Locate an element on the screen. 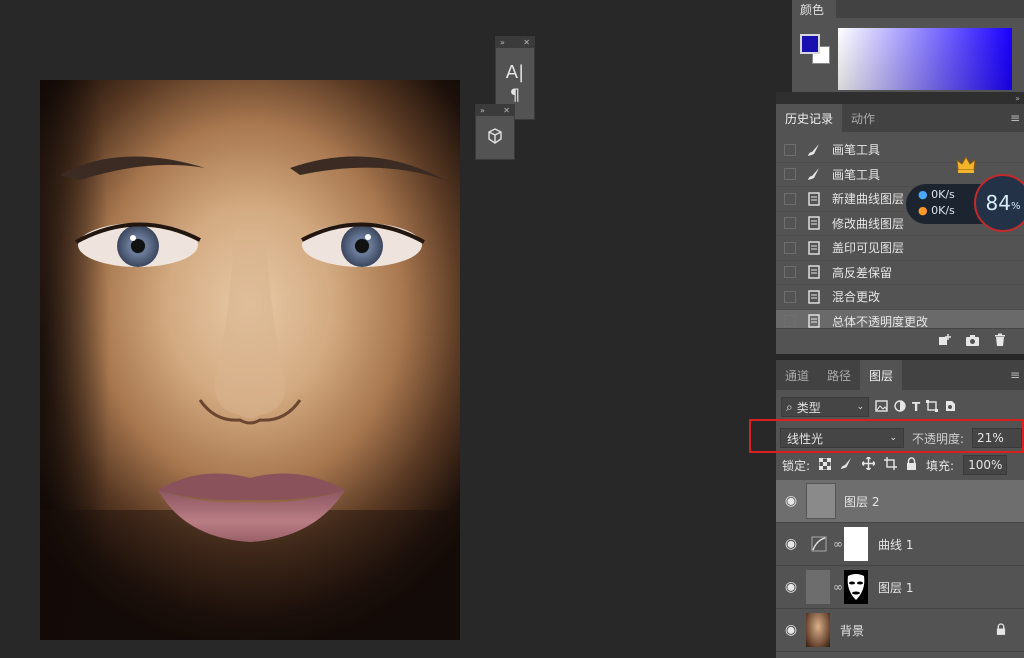  smart-object-filter-icon is located at coordinates (950, 407).